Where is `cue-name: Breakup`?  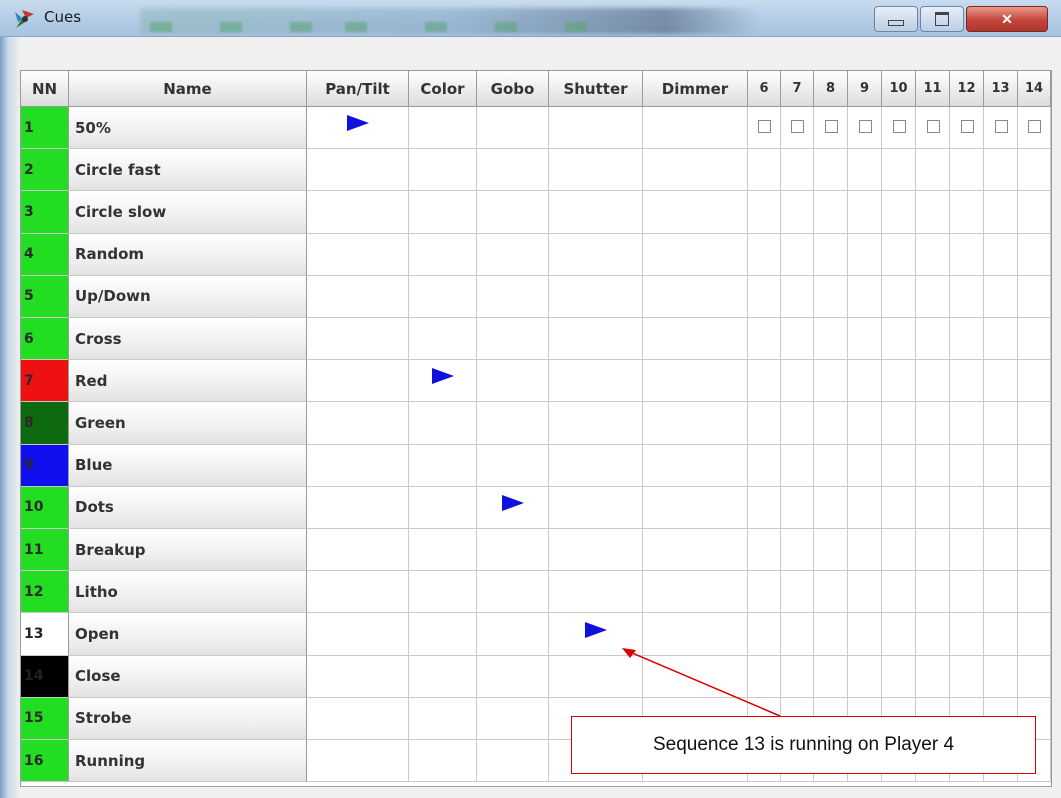
cue-name: Breakup is located at coordinates (188, 550).